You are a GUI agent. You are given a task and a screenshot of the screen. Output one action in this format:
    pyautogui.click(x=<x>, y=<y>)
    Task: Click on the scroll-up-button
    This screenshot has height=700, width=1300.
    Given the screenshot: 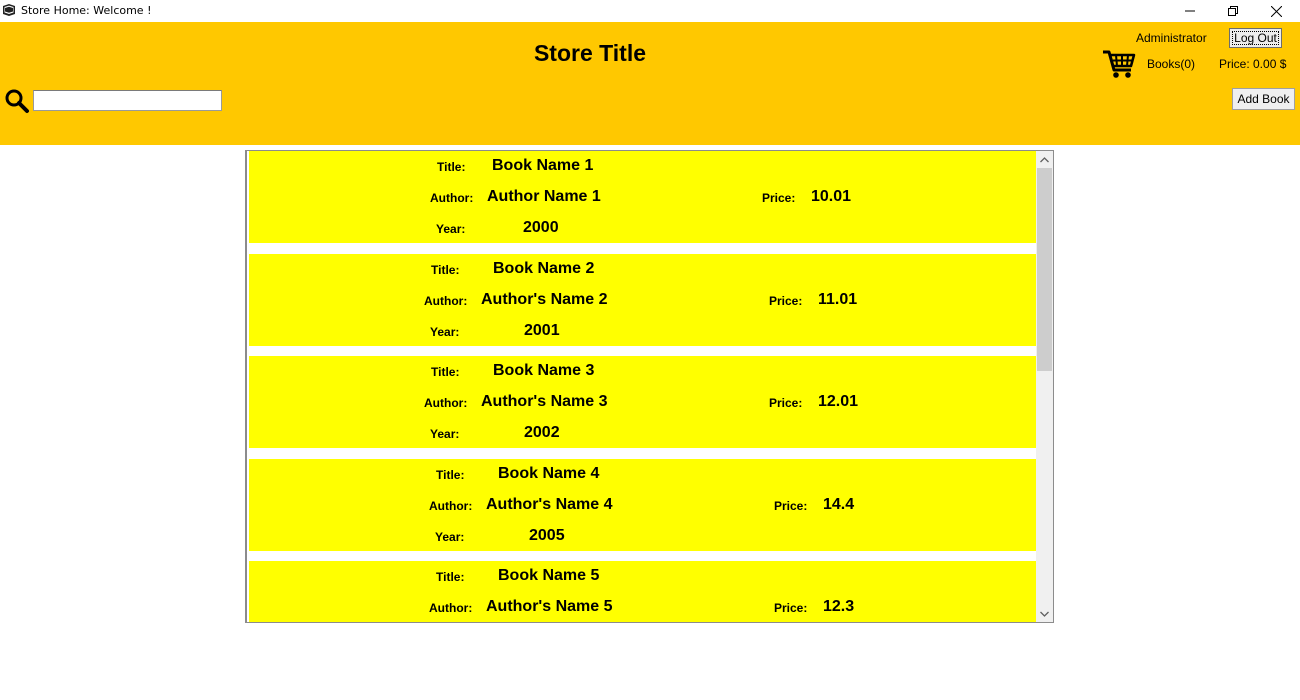 What is the action you would take?
    pyautogui.click(x=1044, y=159)
    